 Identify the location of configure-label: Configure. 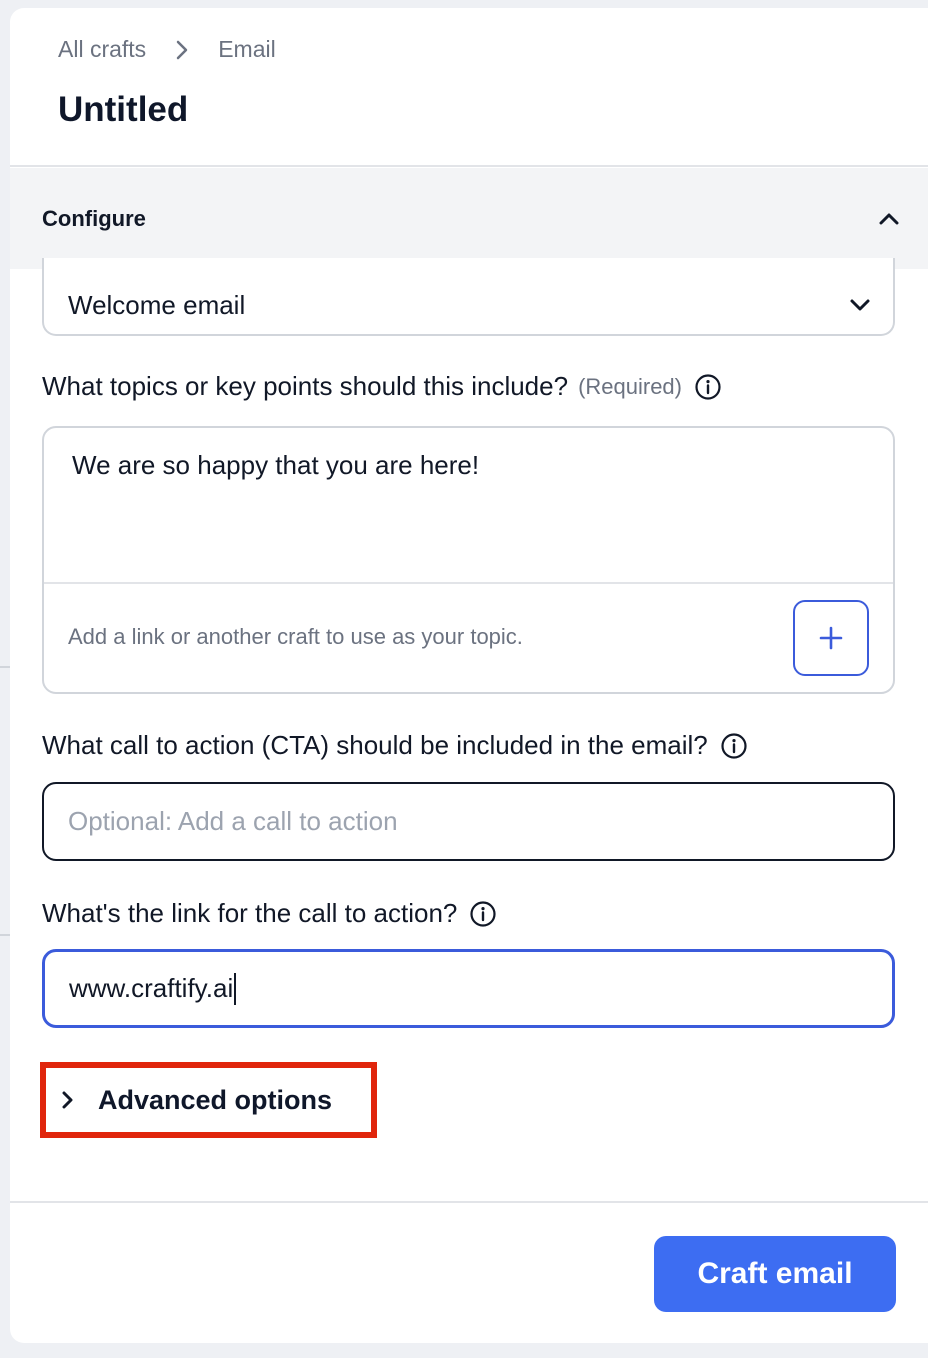
(94, 218).